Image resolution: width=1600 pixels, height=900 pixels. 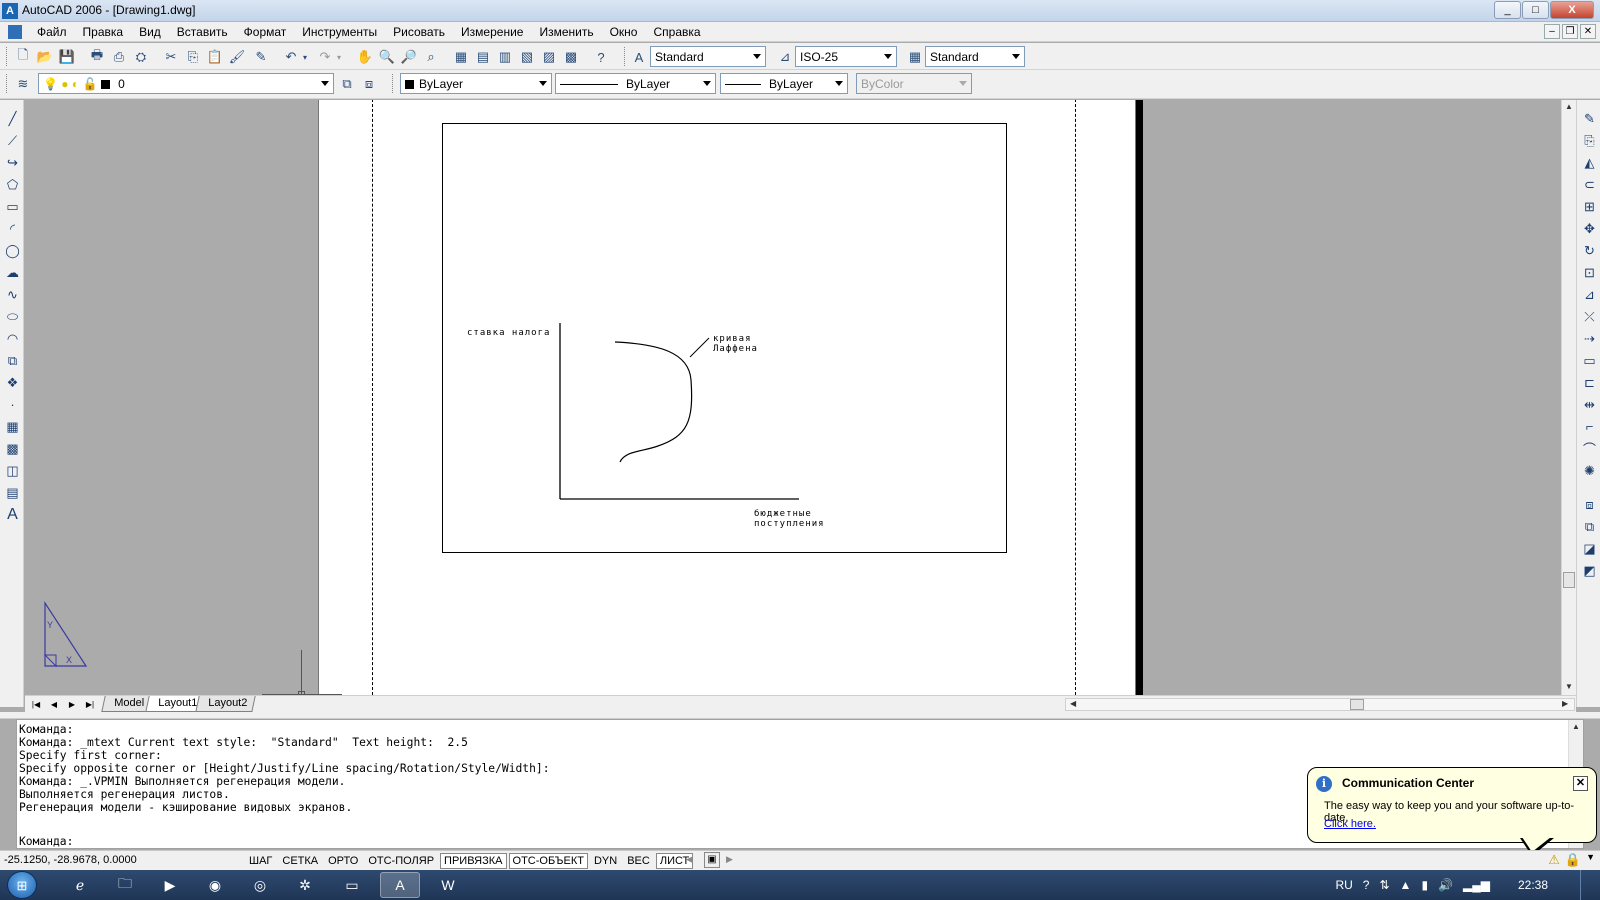 I want to click on block-editor-icon: ✎, so click(x=261, y=57).